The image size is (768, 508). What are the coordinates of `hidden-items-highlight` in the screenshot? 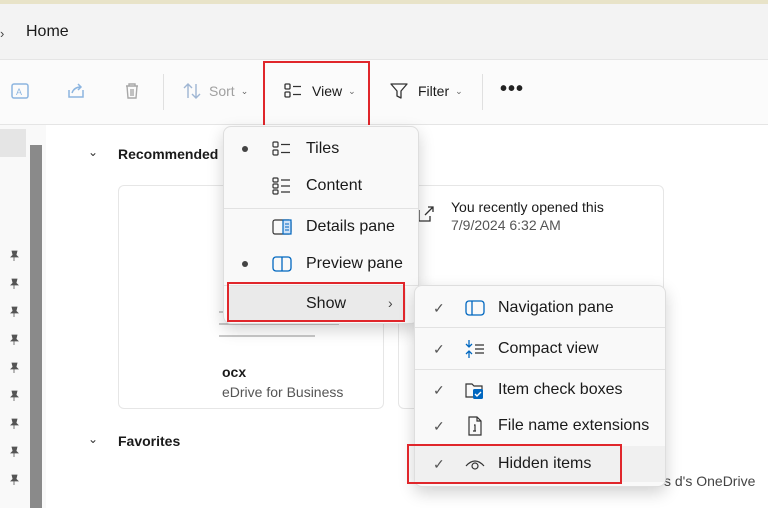 It's located at (514, 464).